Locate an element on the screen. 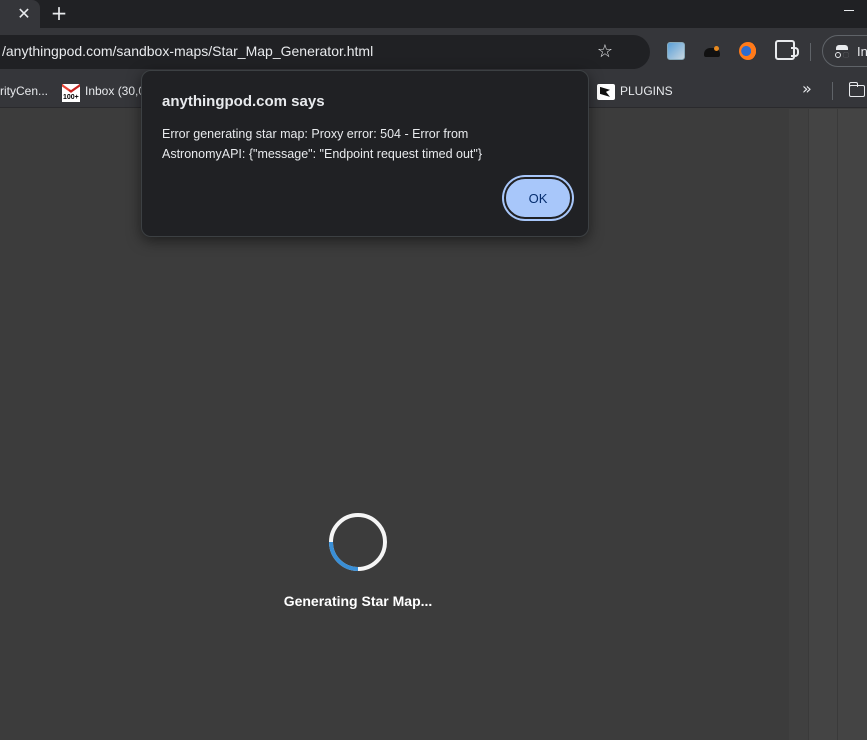 The width and height of the screenshot is (867, 740). bookmarks-overflow-icon: » is located at coordinates (807, 88).